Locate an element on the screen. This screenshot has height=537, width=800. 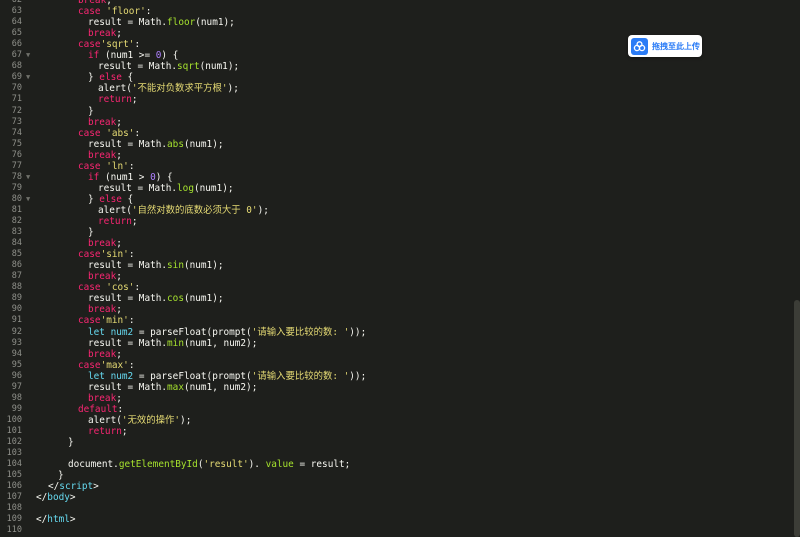
code-text: case 'cos': is located at coordinates (109, 287).